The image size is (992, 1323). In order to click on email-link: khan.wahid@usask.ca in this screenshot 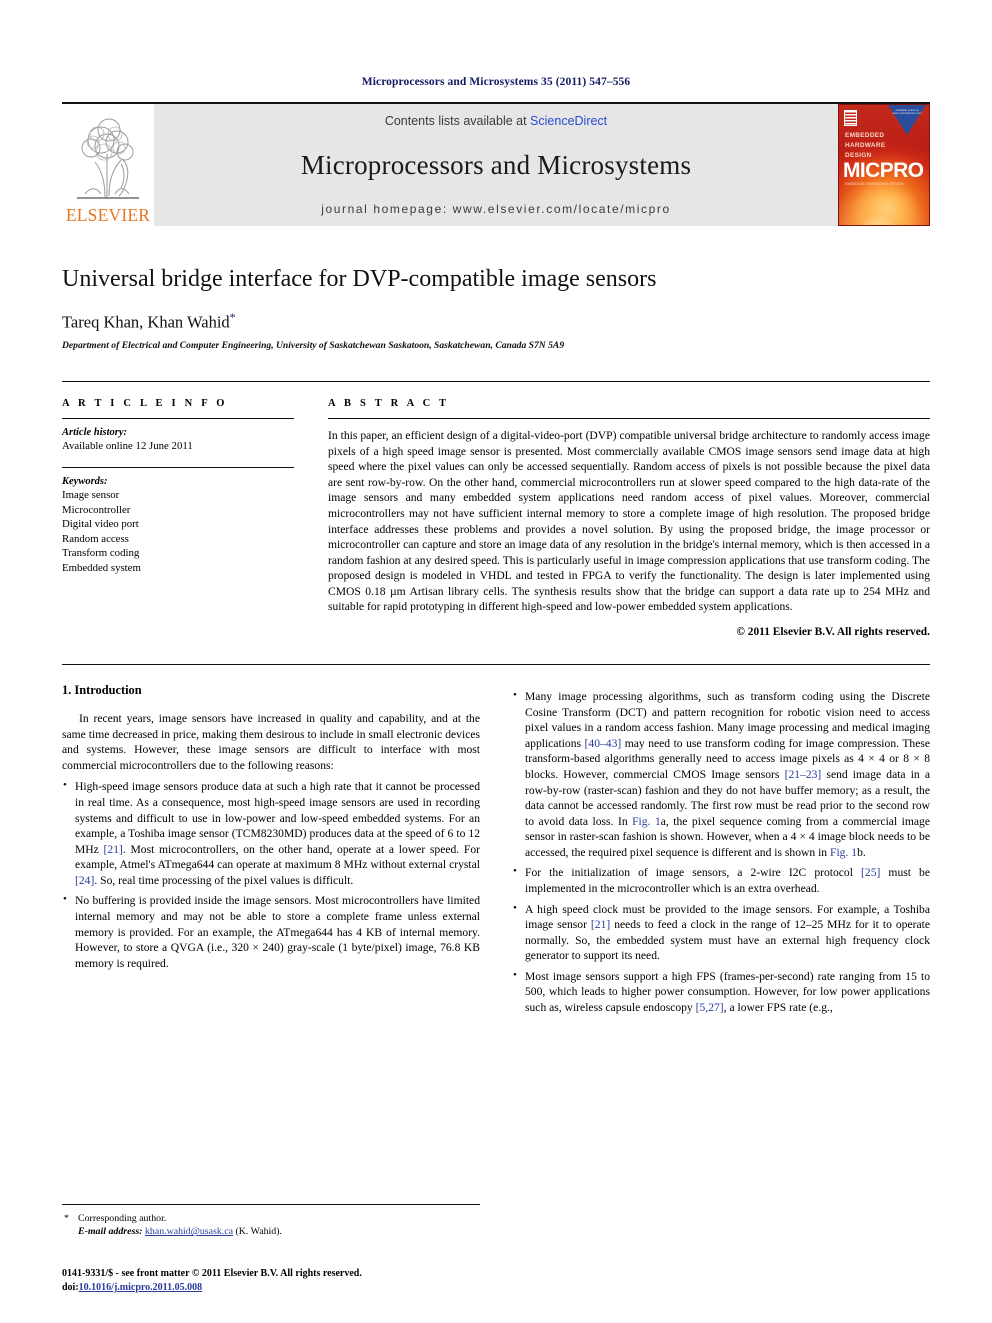, I will do `click(189, 1231)`.